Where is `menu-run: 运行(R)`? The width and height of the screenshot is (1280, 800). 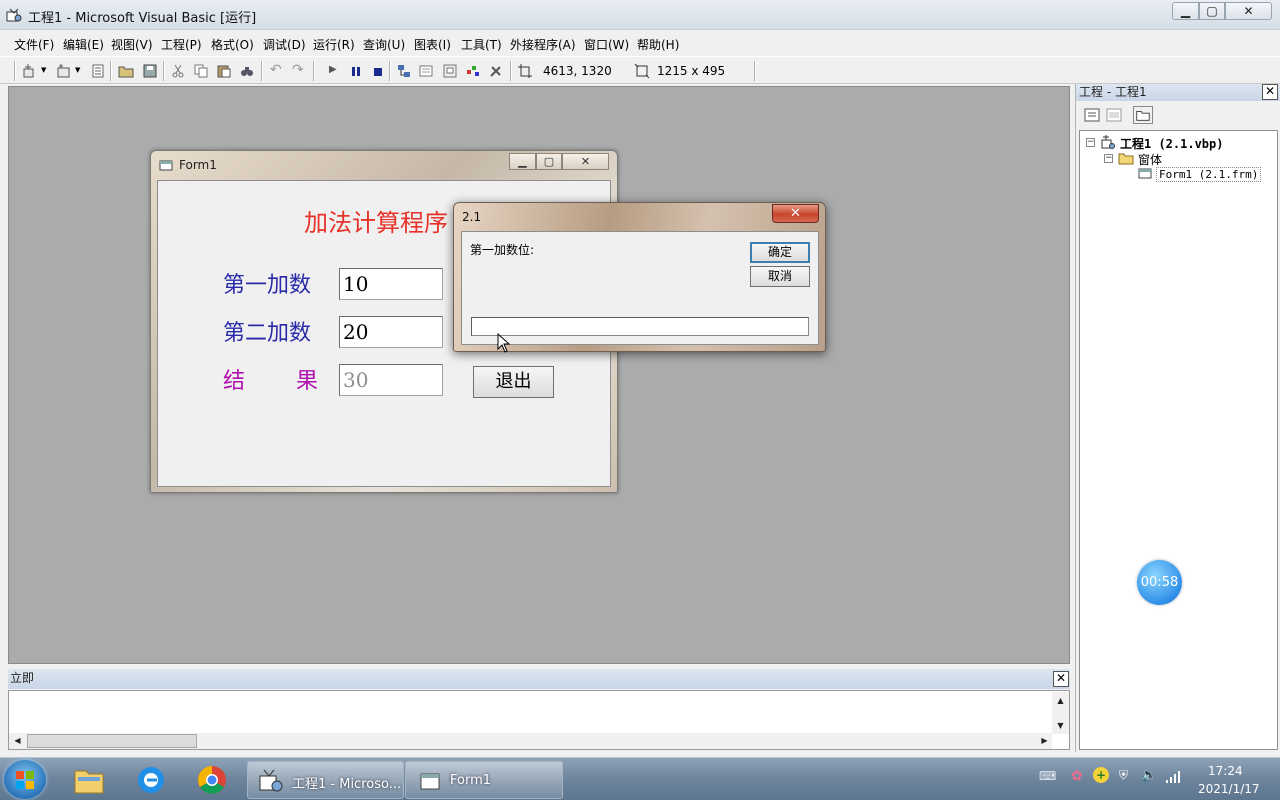 menu-run: 运行(R) is located at coordinates (334, 44).